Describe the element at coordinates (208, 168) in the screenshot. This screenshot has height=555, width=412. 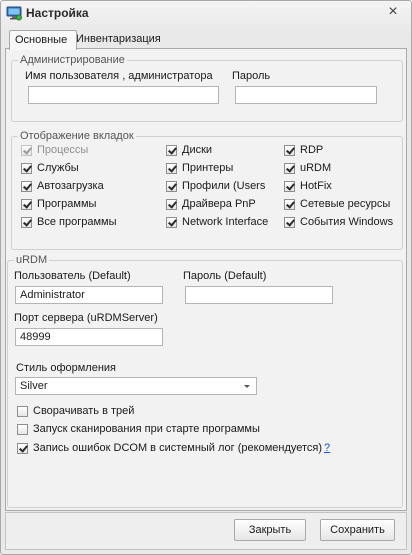
I see `tab-option-label: Принтеры` at that location.